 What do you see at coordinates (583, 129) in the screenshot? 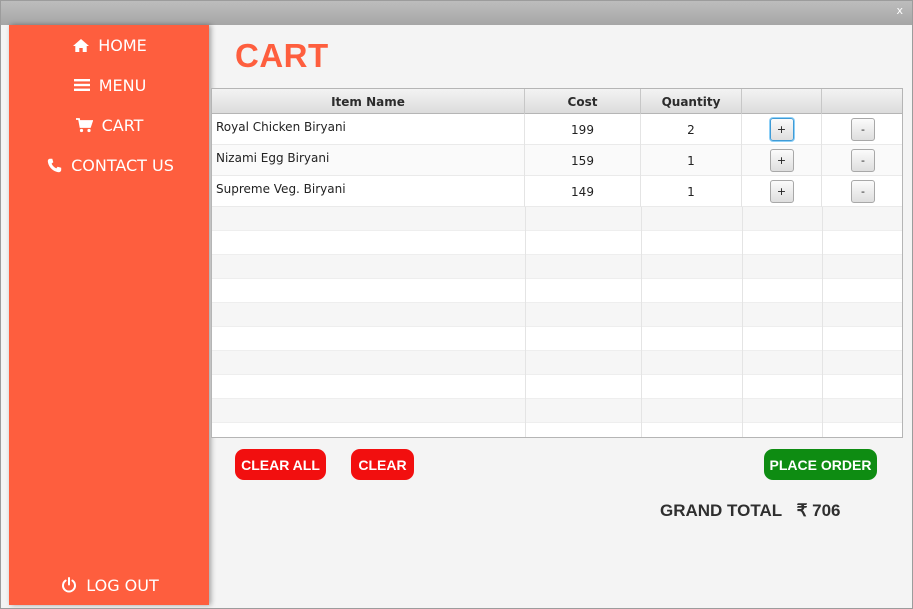
I see `cost-cell: 199` at bounding box center [583, 129].